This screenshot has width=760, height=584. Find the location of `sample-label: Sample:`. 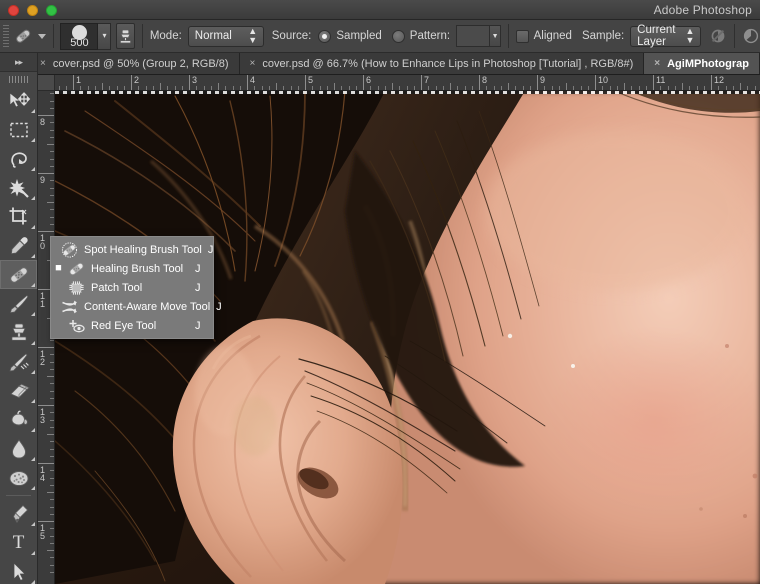

sample-label: Sample: is located at coordinates (603, 36).